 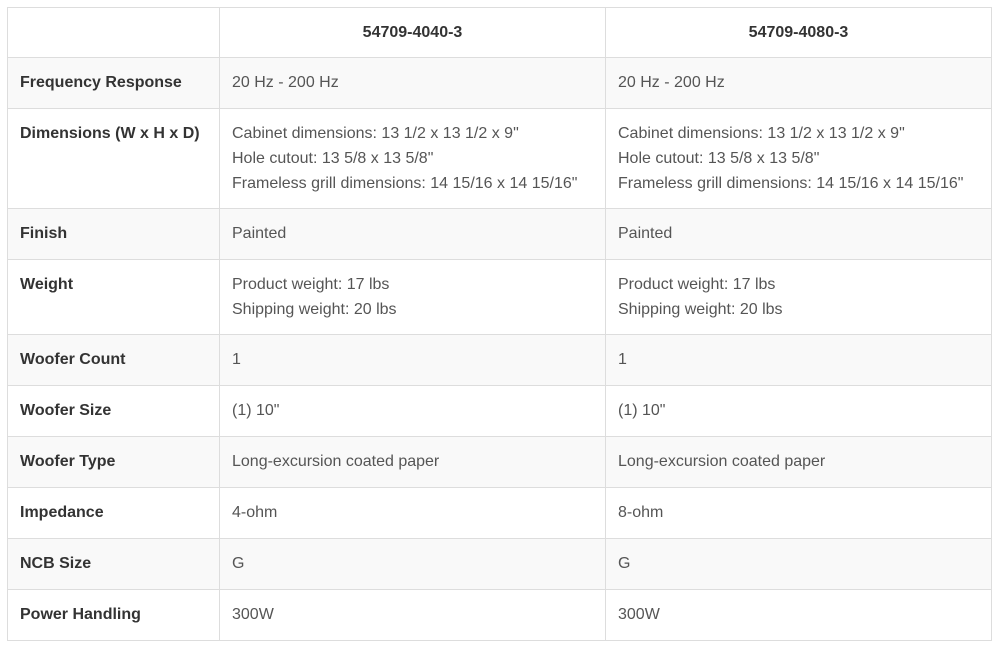 What do you see at coordinates (798, 411) in the screenshot?
I see `row-value-b: (1) 10"` at bounding box center [798, 411].